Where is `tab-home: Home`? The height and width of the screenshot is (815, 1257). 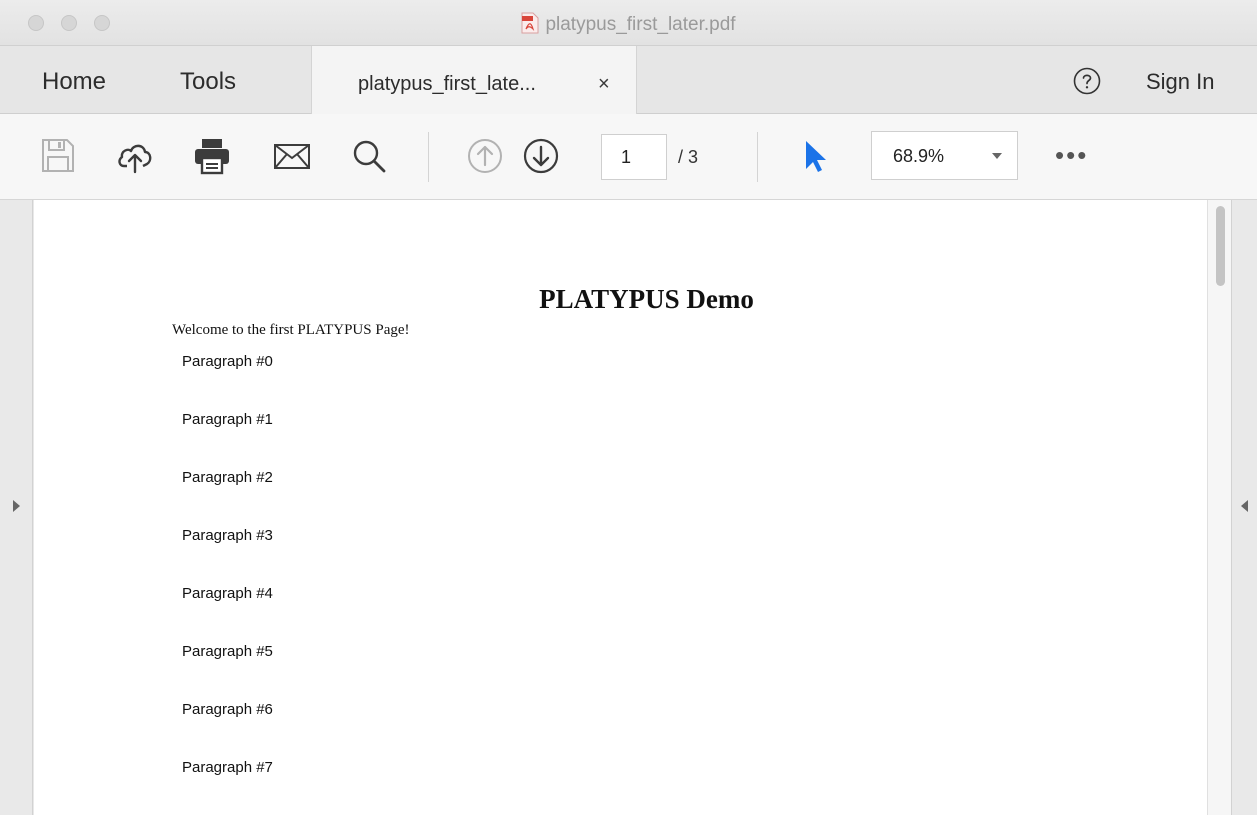
tab-home: Home is located at coordinates (74, 82).